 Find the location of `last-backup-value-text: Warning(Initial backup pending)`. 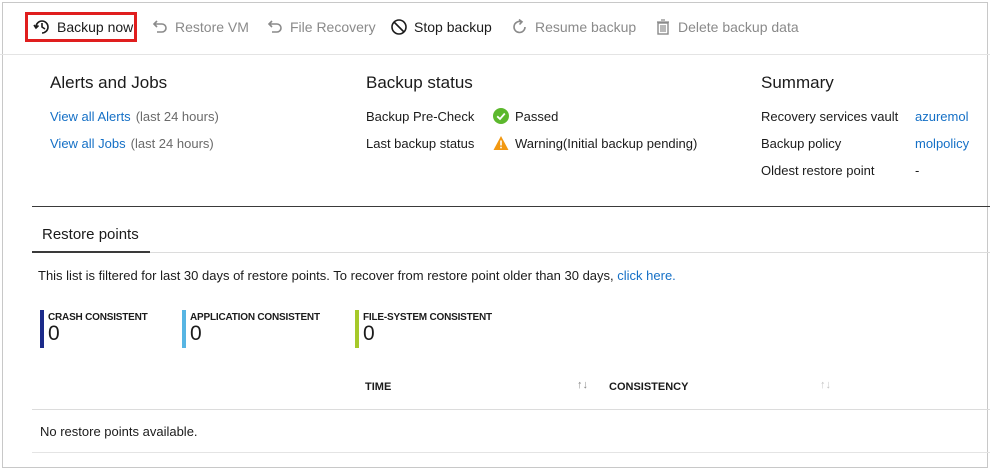

last-backup-value-text: Warning(Initial backup pending) is located at coordinates (606, 143).